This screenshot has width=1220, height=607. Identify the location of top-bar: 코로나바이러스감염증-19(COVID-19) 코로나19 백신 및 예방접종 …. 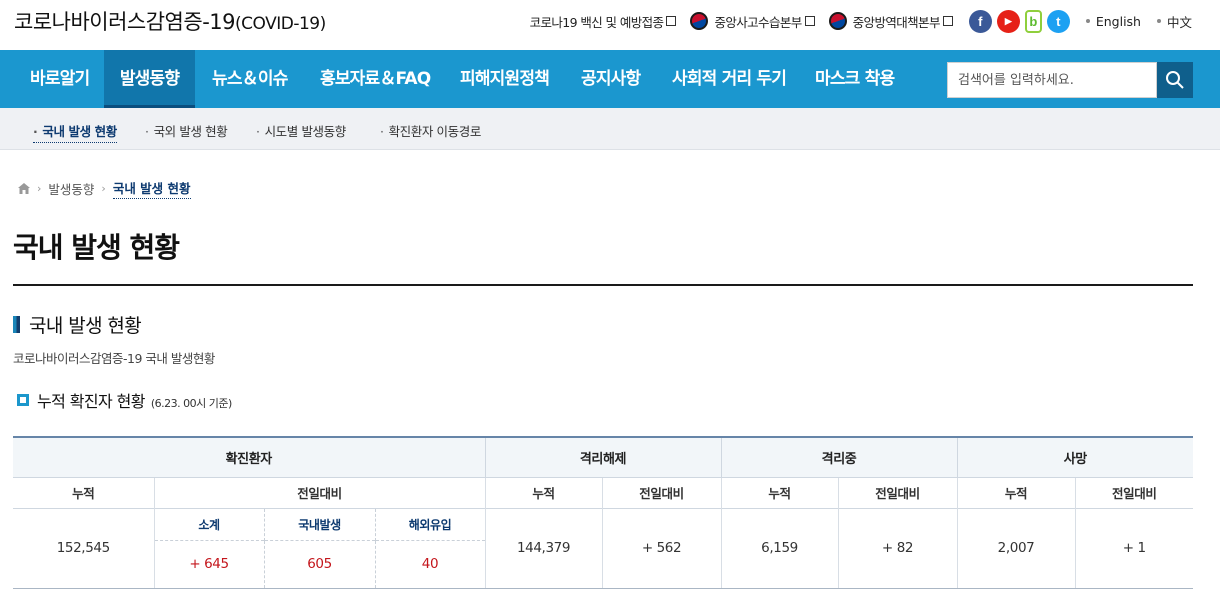
(610, 25).